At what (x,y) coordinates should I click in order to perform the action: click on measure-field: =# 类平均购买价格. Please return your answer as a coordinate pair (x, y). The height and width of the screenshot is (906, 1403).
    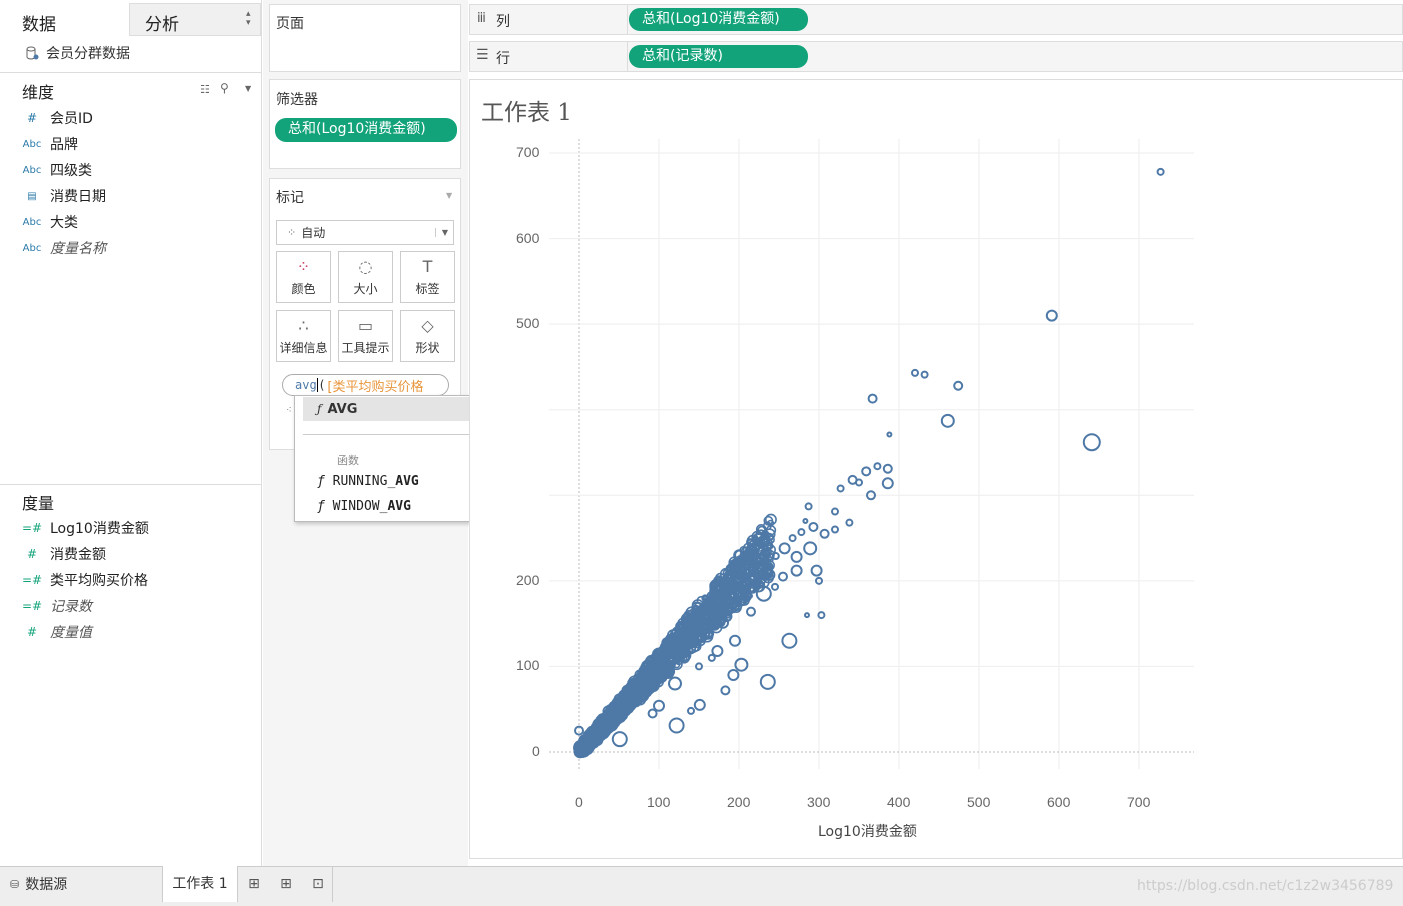
    Looking at the image, I should click on (85, 580).